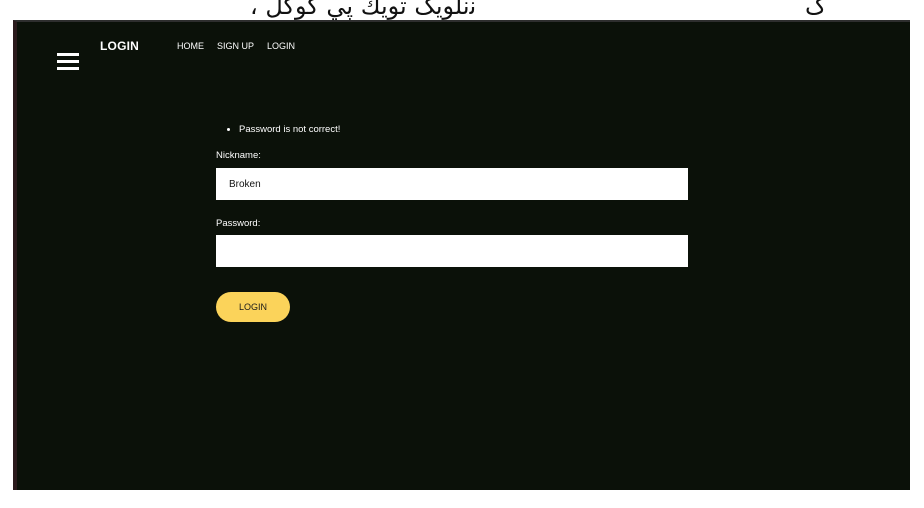 This screenshot has width=924, height=508. What do you see at coordinates (816, 10) in the screenshot?
I see `cropped-decorative-glyph-right: ک` at bounding box center [816, 10].